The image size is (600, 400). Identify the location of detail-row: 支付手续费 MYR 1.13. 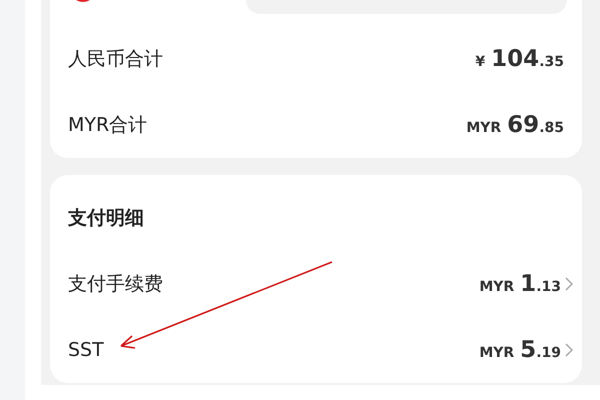
(321, 284).